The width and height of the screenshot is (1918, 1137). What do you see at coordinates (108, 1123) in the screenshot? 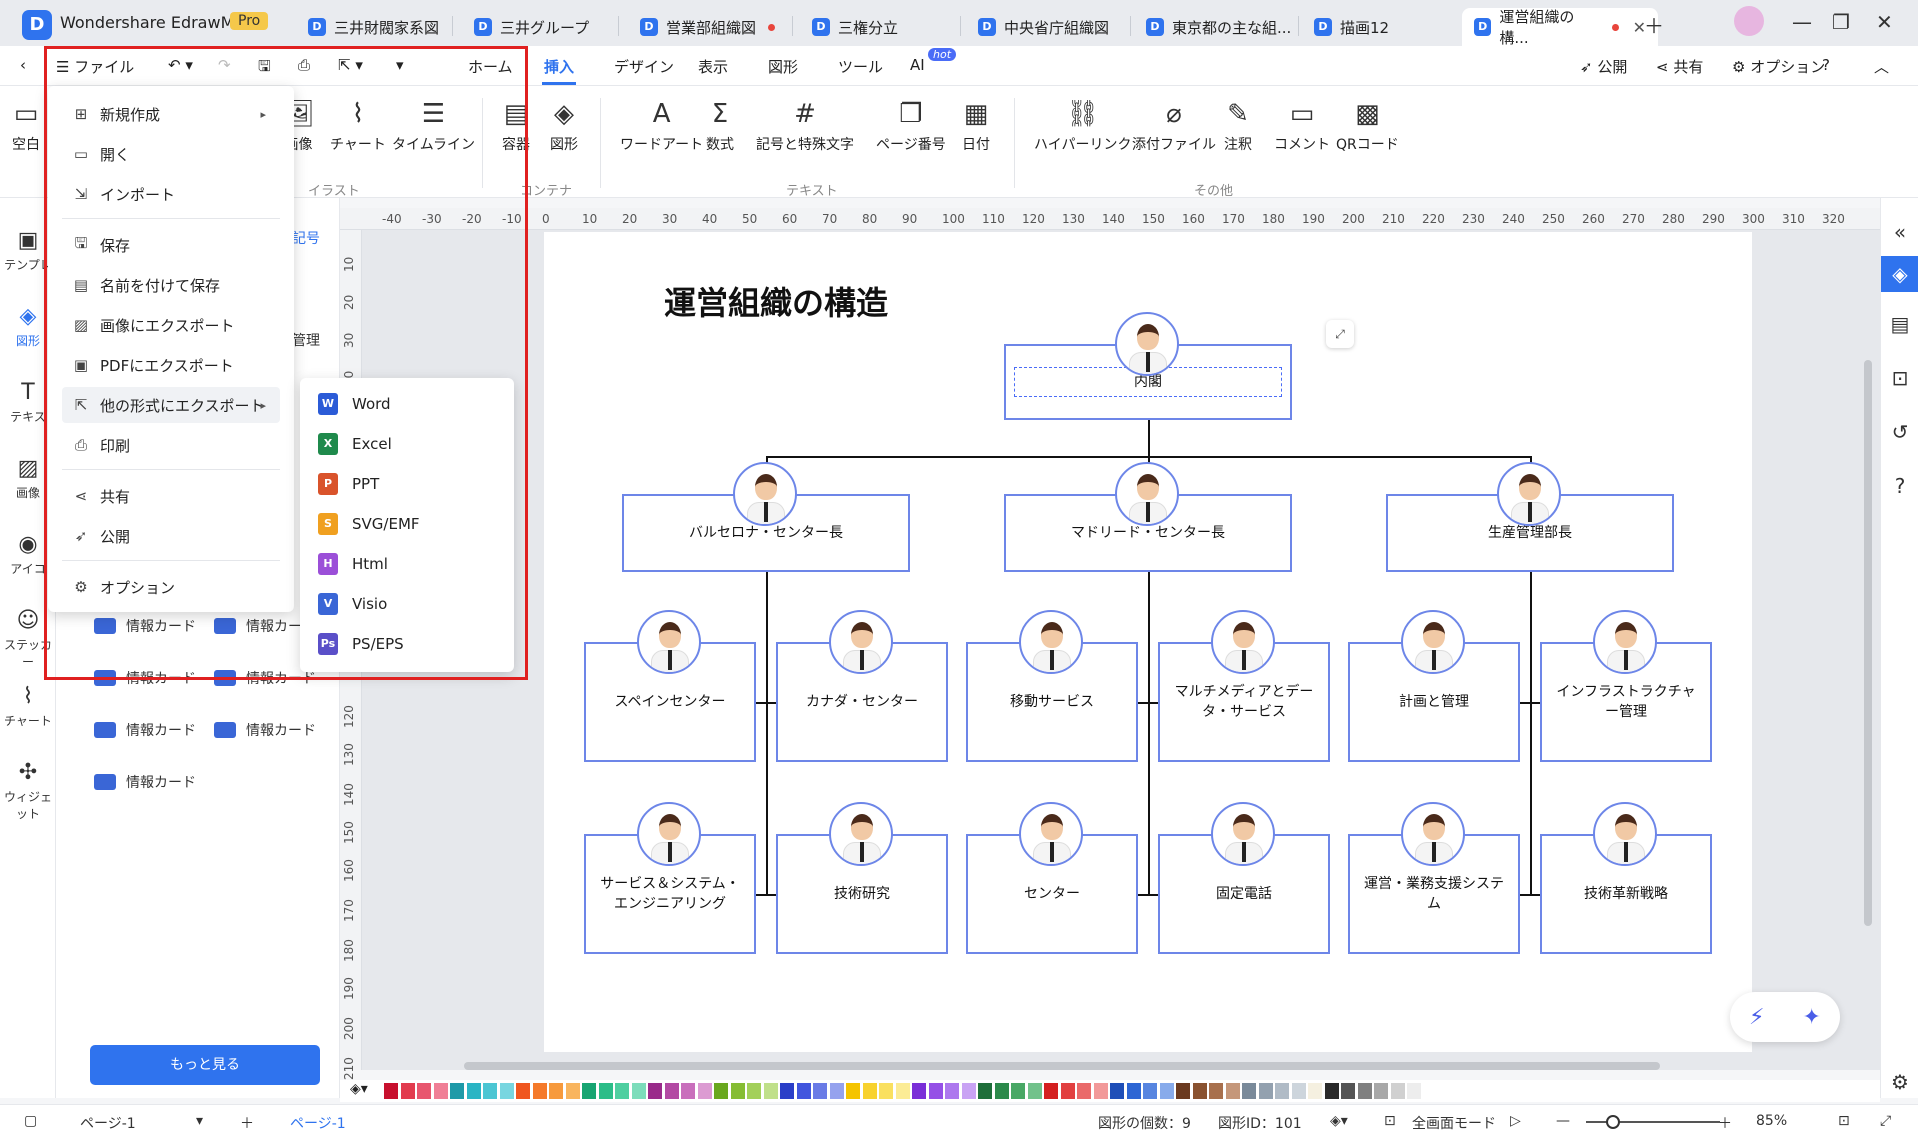
I see `page-select: ページ-1` at bounding box center [108, 1123].